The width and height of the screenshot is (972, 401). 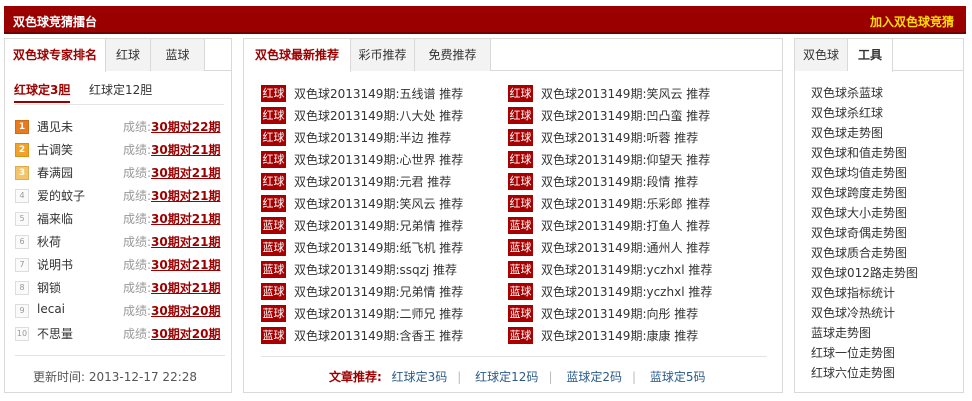 I want to click on recommend-item: 蓝球 双色球2013149期:打鱼人 推荐, so click(x=638, y=227).